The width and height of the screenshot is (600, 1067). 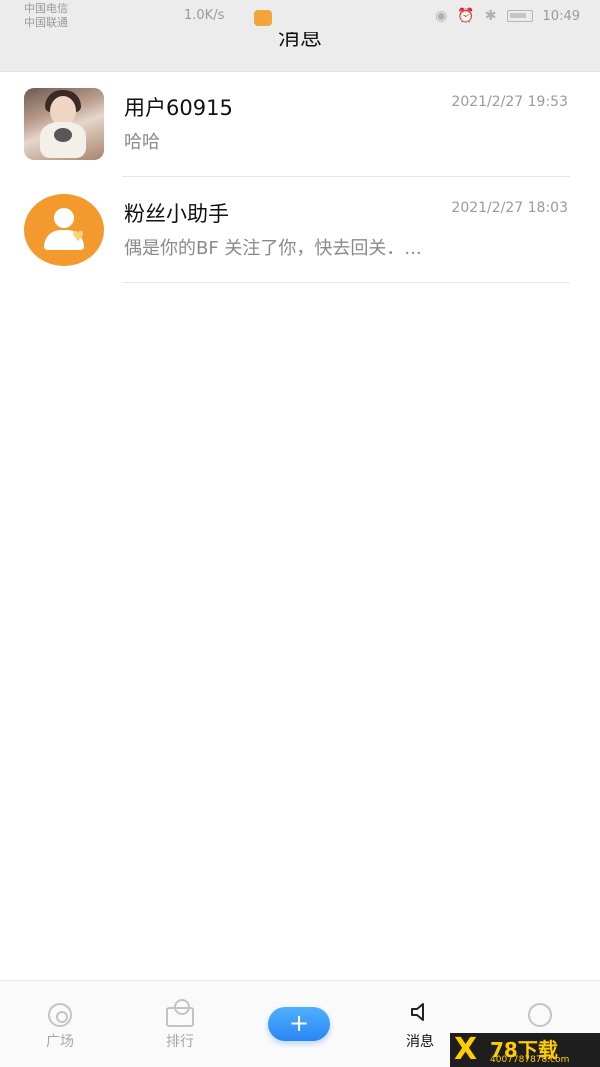 What do you see at coordinates (466, 16) in the screenshot?
I see `alarm-icon: ⏰` at bounding box center [466, 16].